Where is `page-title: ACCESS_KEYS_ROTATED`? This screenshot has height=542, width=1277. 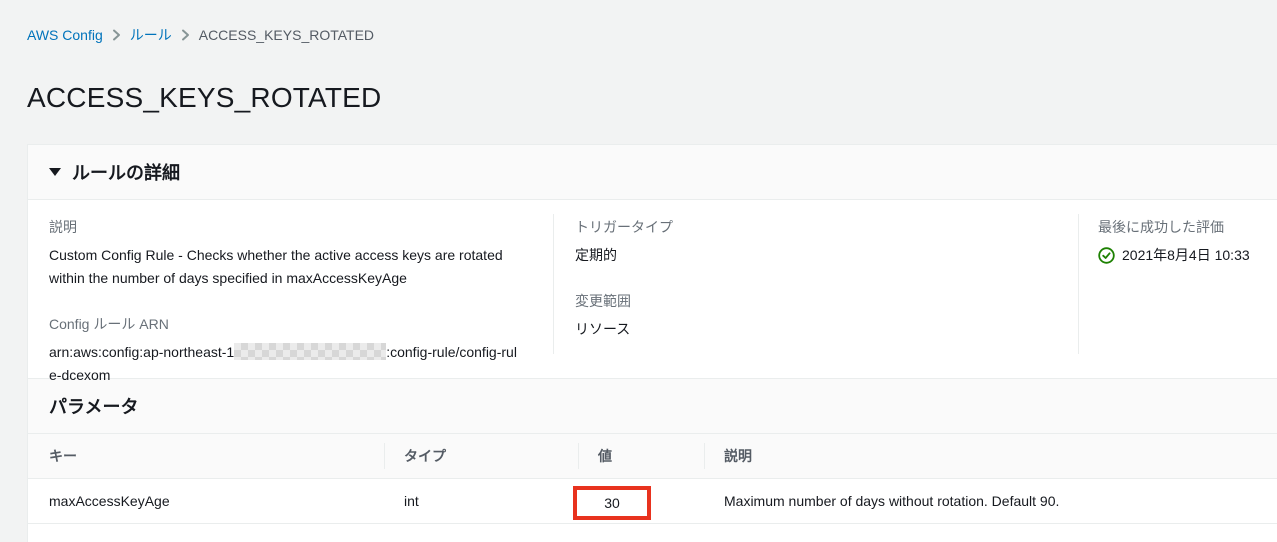
page-title: ACCESS_KEYS_ROTATED is located at coordinates (204, 97).